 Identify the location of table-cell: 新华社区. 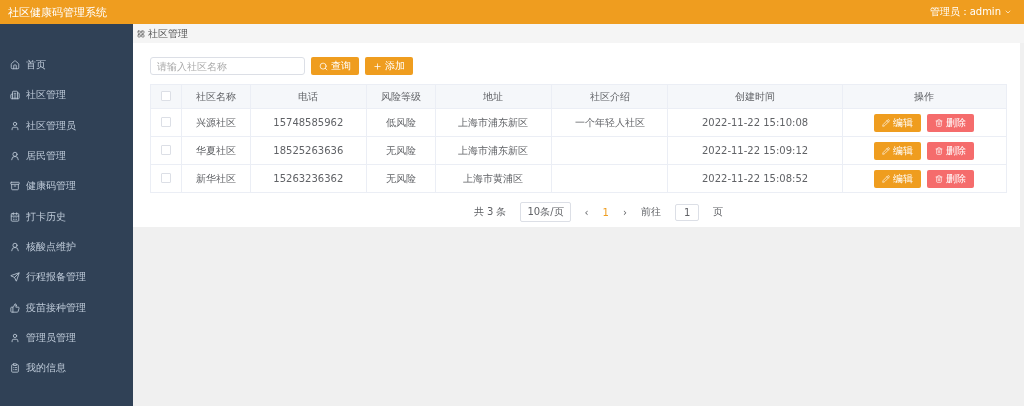
(216, 178).